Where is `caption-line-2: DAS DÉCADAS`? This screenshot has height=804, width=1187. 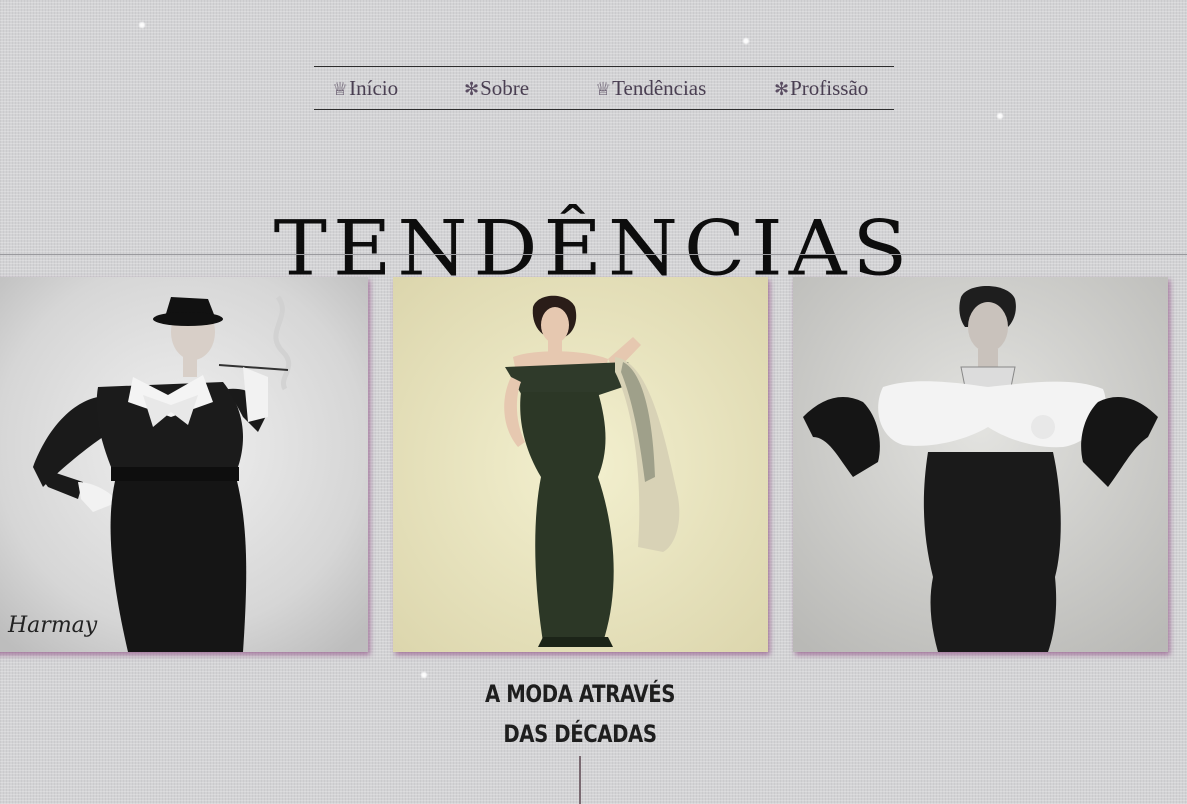 caption-line-2: DAS DÉCADAS is located at coordinates (580, 734).